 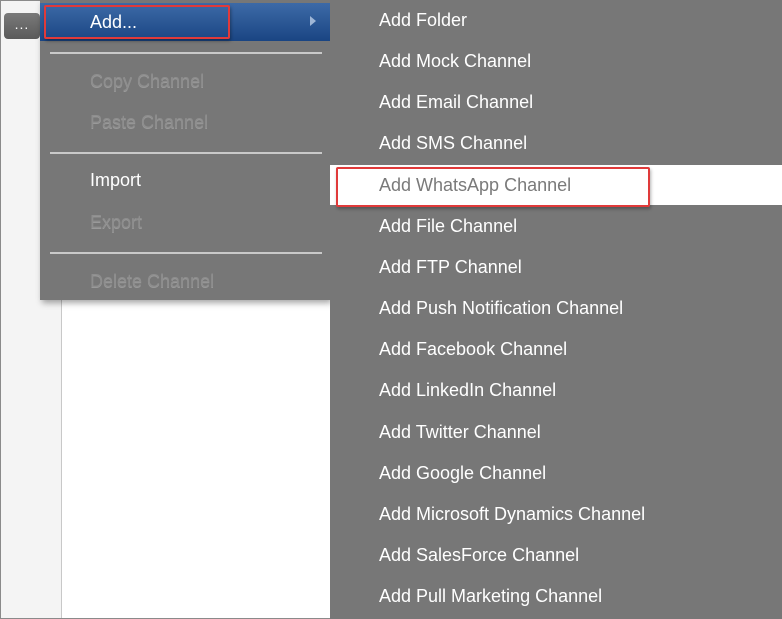 I want to click on submenu-item-add-ftp-channel: Add FTP Channel, so click(x=556, y=267).